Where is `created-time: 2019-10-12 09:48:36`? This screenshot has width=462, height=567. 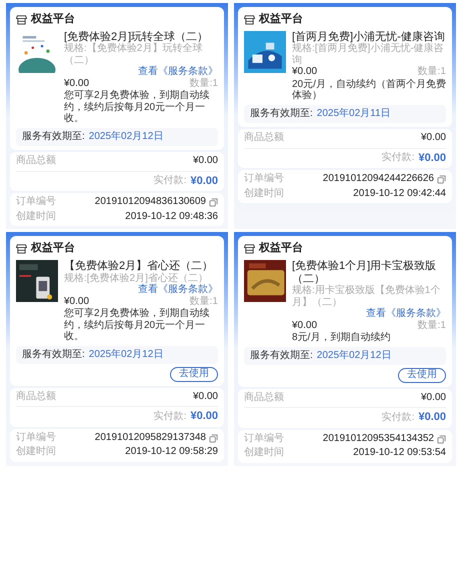
created-time: 2019-10-12 09:48:36 is located at coordinates (171, 217).